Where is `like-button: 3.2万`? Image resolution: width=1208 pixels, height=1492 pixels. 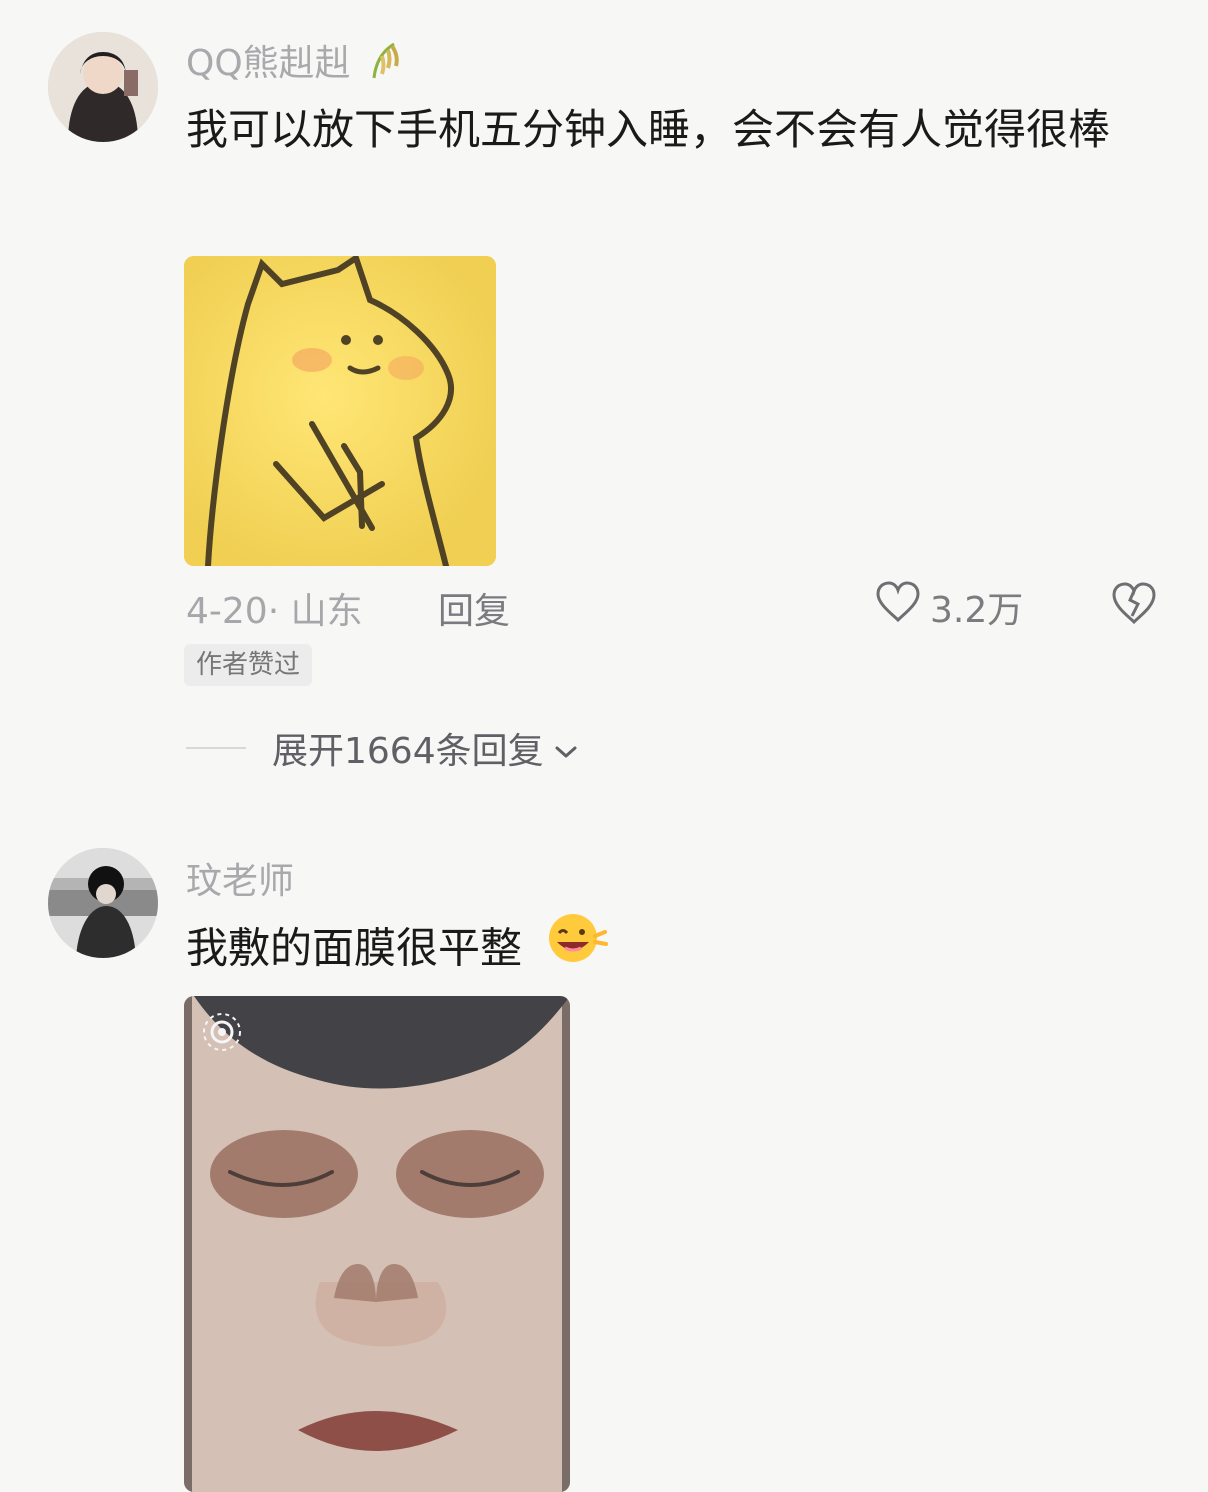 like-button: 3.2万 is located at coordinates (948, 606).